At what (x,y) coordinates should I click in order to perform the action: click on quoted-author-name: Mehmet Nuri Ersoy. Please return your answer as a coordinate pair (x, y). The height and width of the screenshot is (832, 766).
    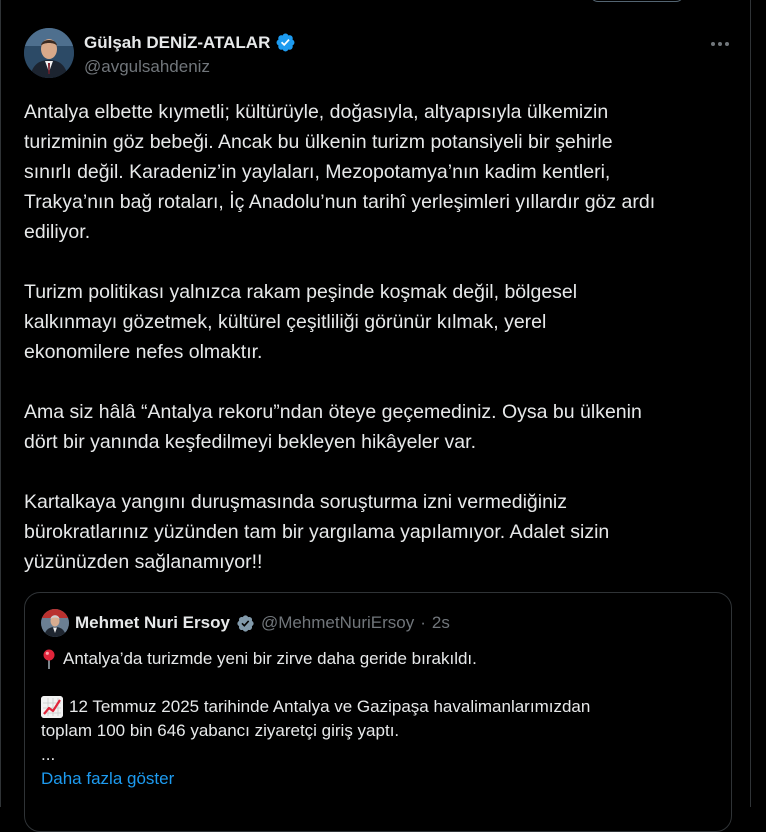
    Looking at the image, I should click on (152, 623).